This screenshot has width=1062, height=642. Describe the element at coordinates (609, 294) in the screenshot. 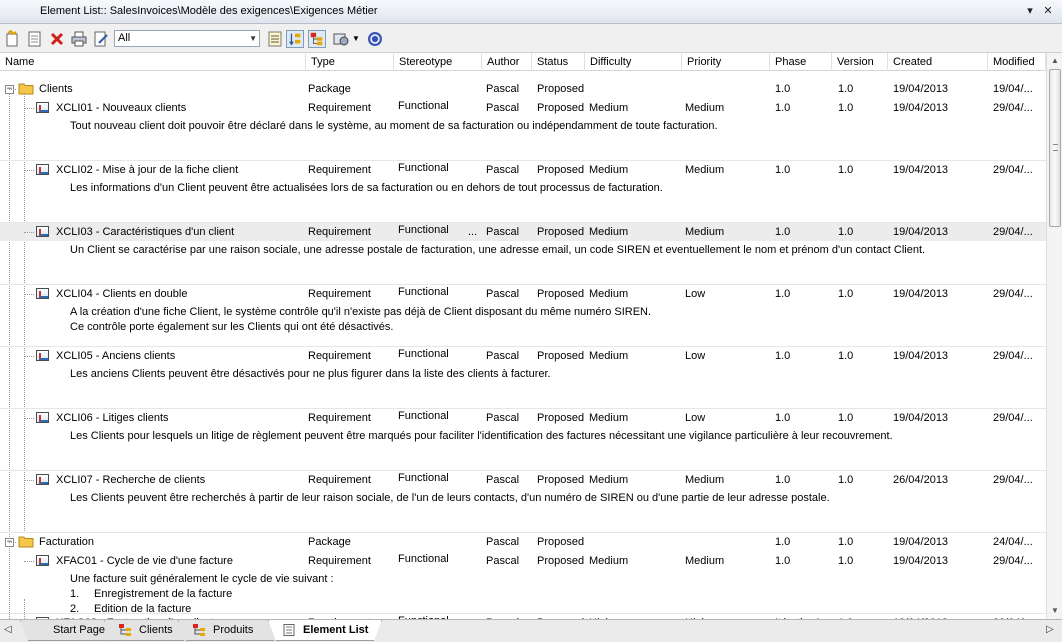

I see `cell-difficulty: Medium` at that location.